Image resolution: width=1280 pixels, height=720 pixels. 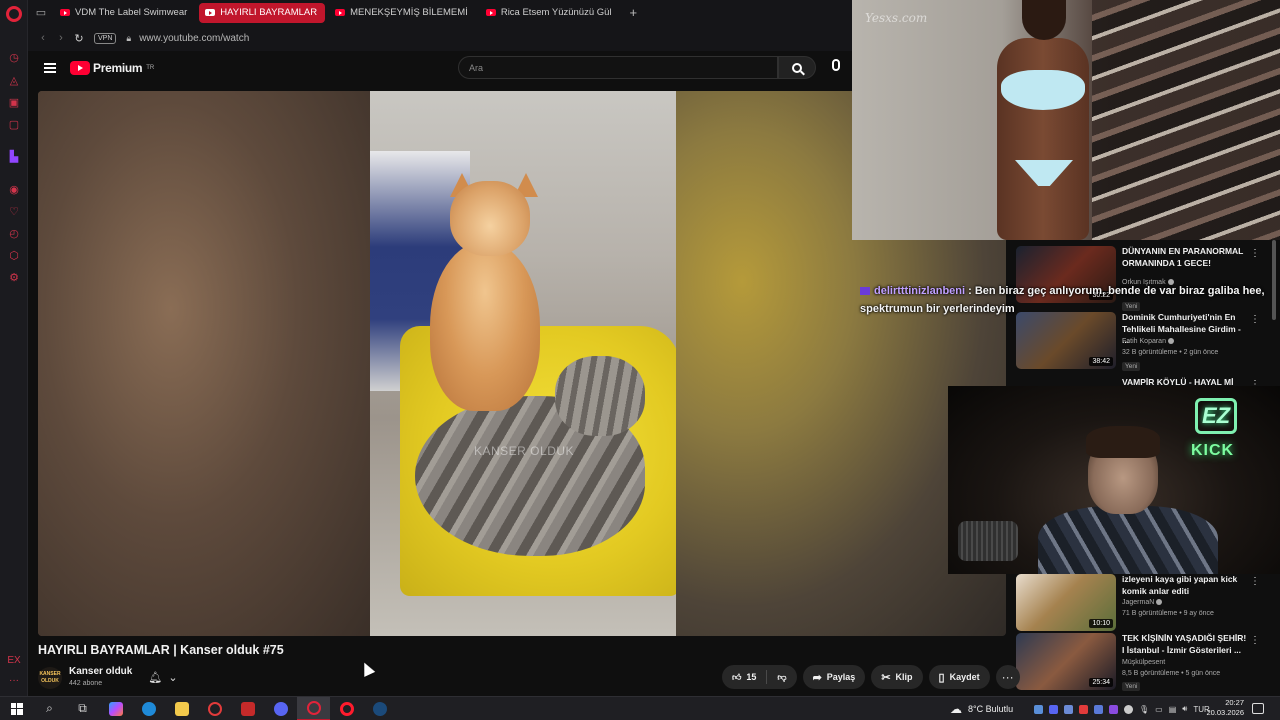 I want to click on opera-gx-icon, so click(x=313, y=708).